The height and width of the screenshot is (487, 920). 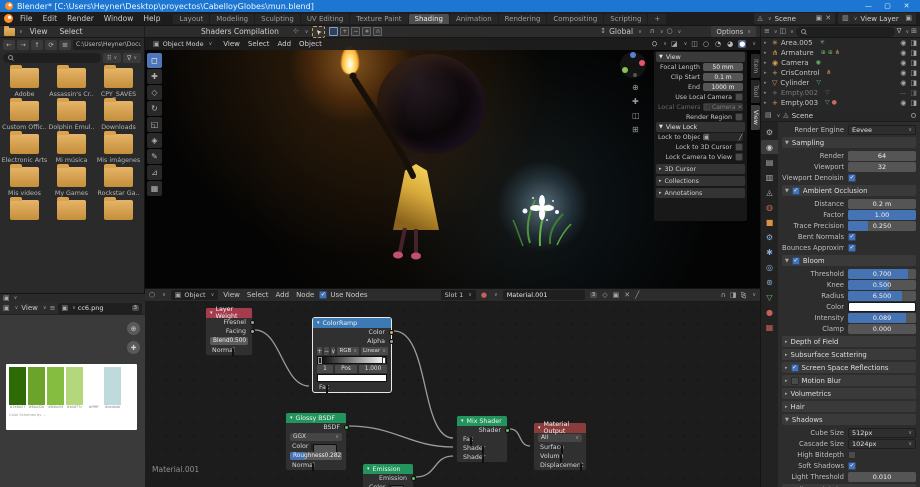 I want to click on properties-tab-data-icon: ▽, so click(x=769, y=297).